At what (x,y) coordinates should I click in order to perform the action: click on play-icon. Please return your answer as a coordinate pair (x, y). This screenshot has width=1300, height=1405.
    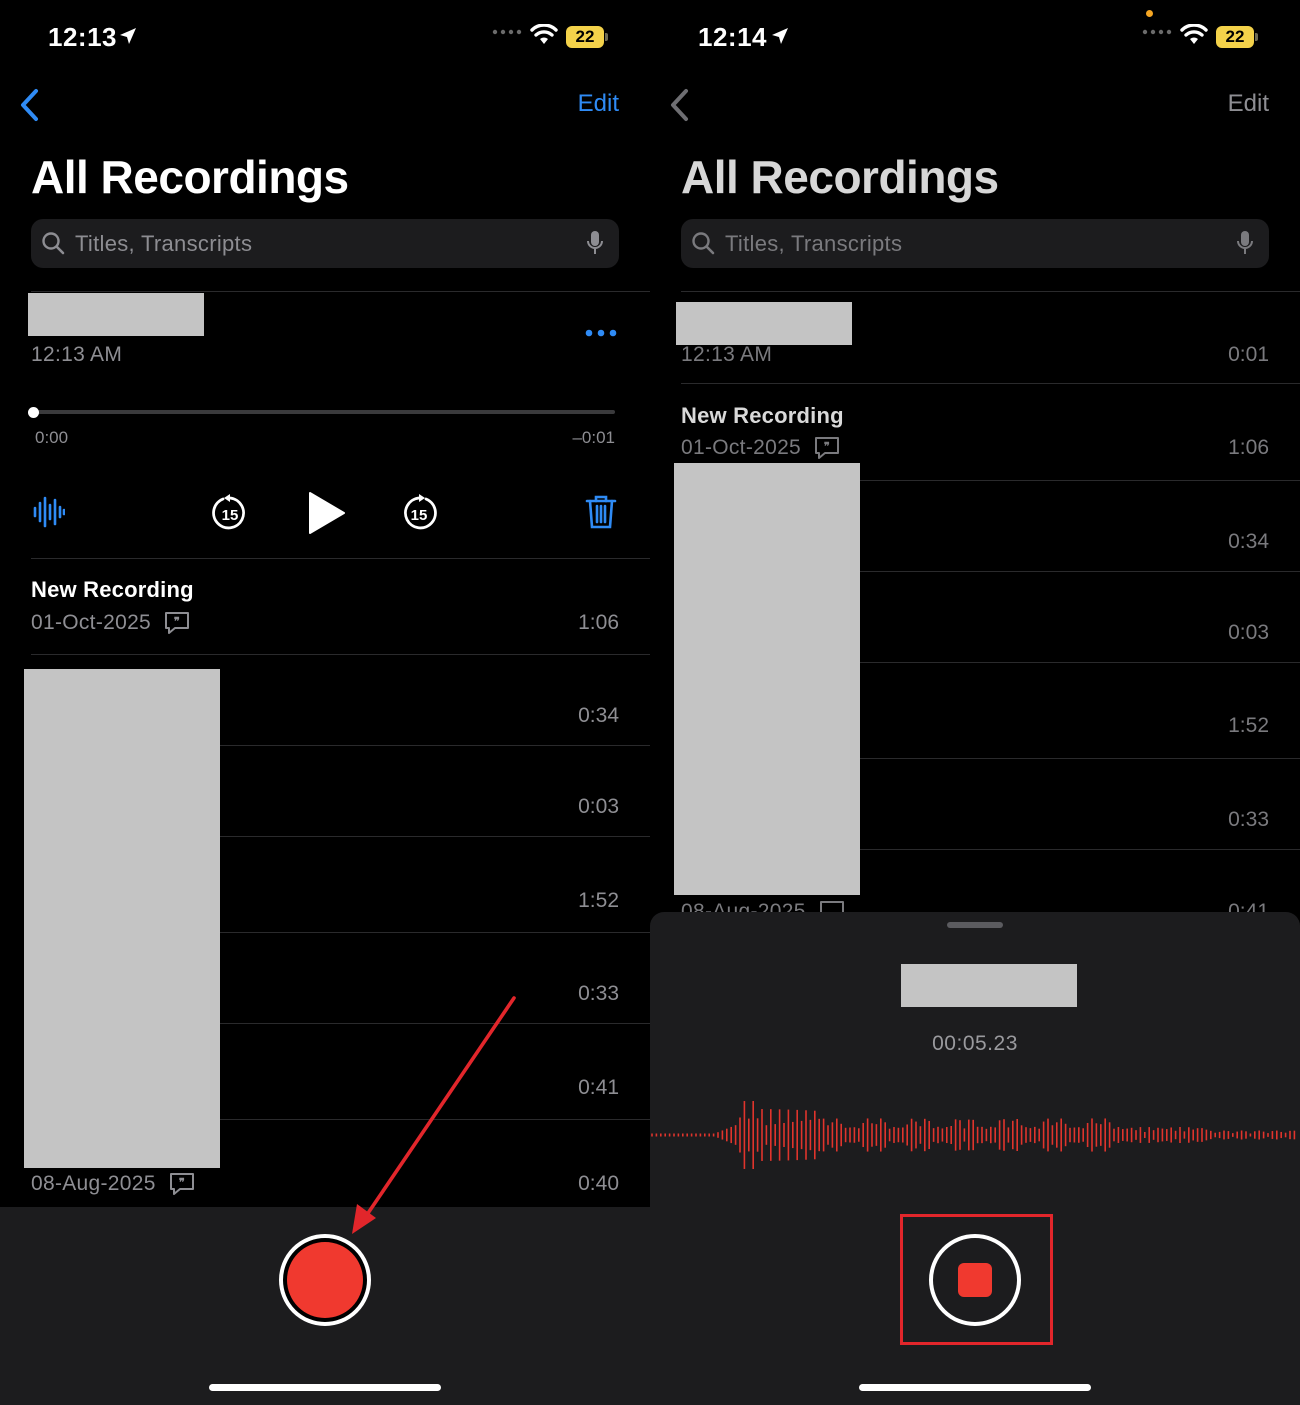
    Looking at the image, I should click on (327, 513).